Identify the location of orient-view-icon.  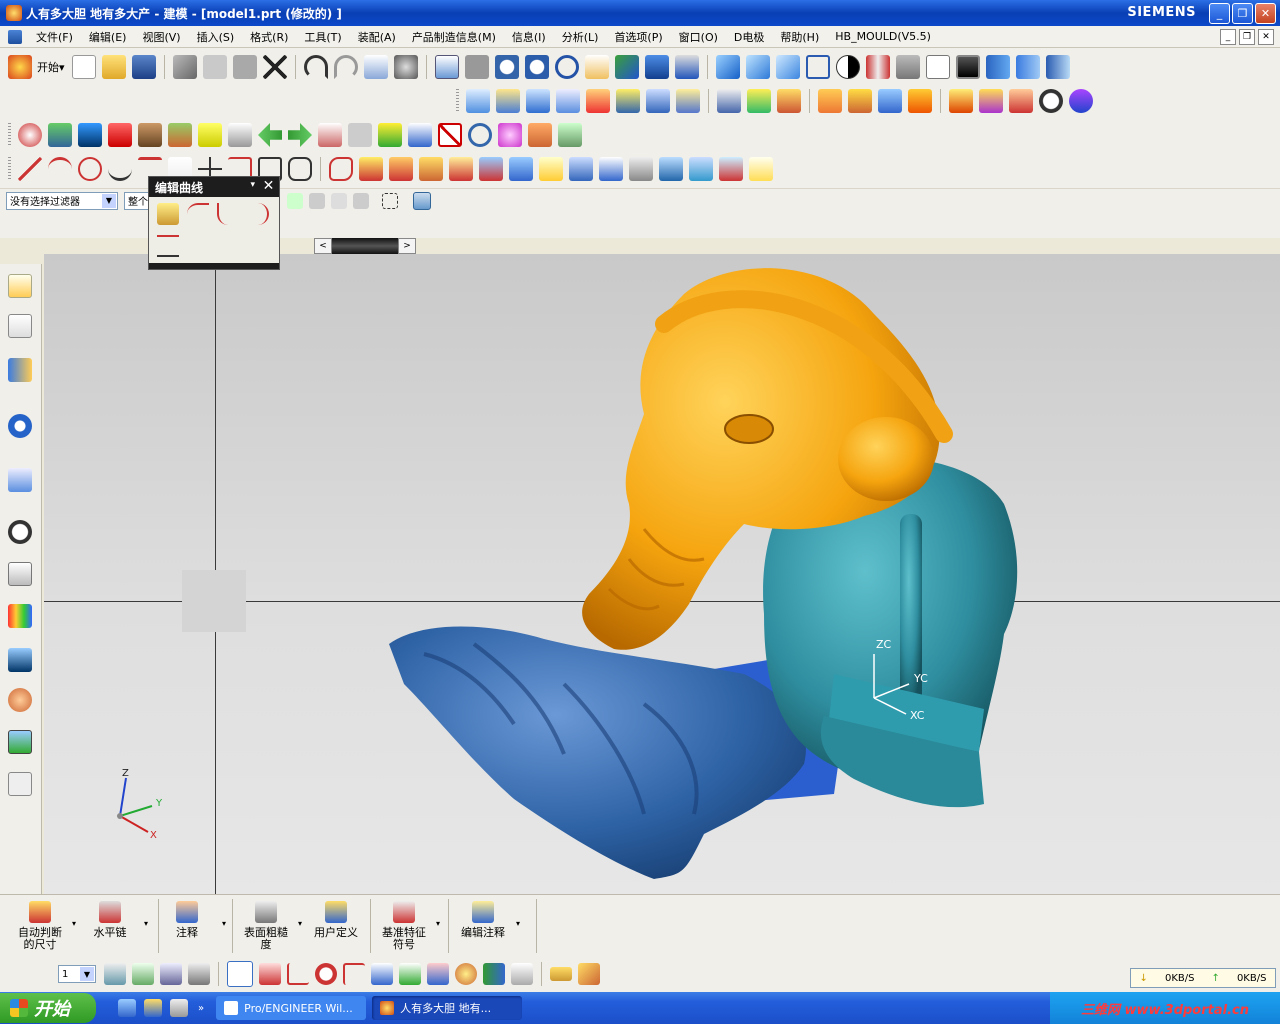
(656, 67).